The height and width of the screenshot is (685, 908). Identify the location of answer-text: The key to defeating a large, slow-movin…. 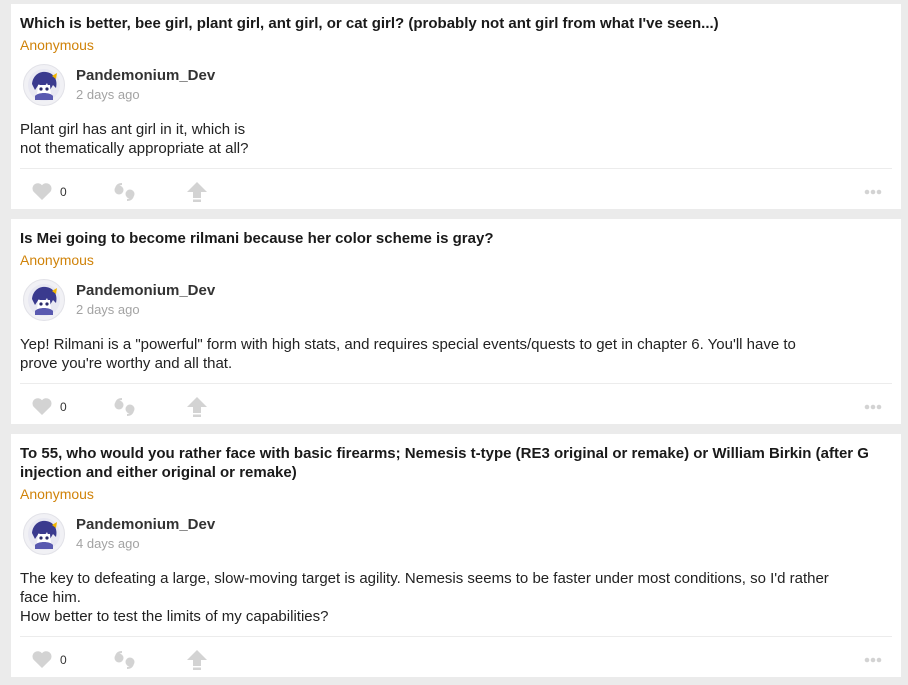
(456, 597).